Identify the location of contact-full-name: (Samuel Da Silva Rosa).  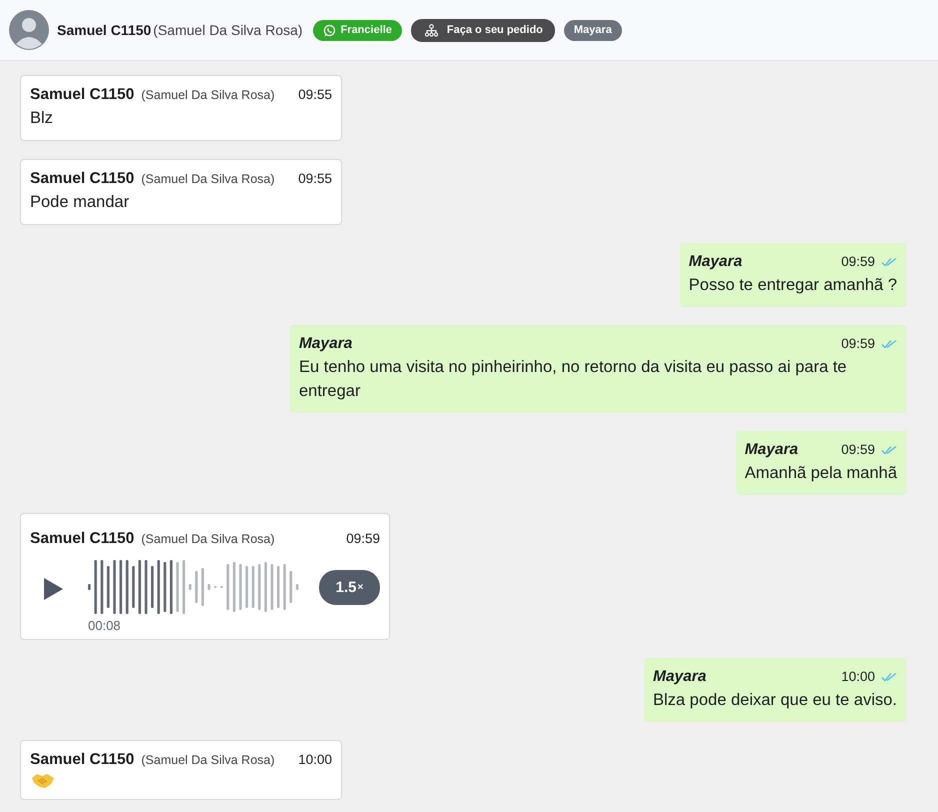
(228, 30).